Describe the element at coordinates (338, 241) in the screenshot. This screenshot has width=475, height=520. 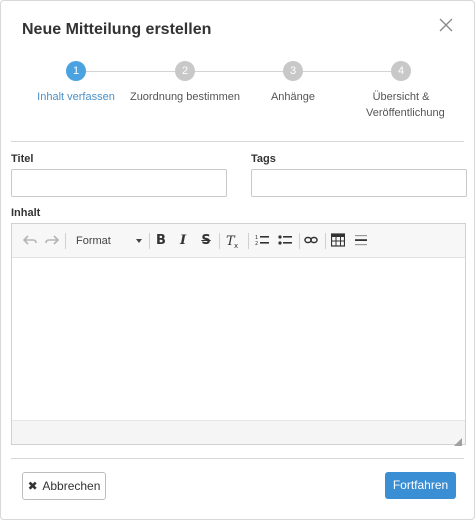
I see `table-icon` at that location.